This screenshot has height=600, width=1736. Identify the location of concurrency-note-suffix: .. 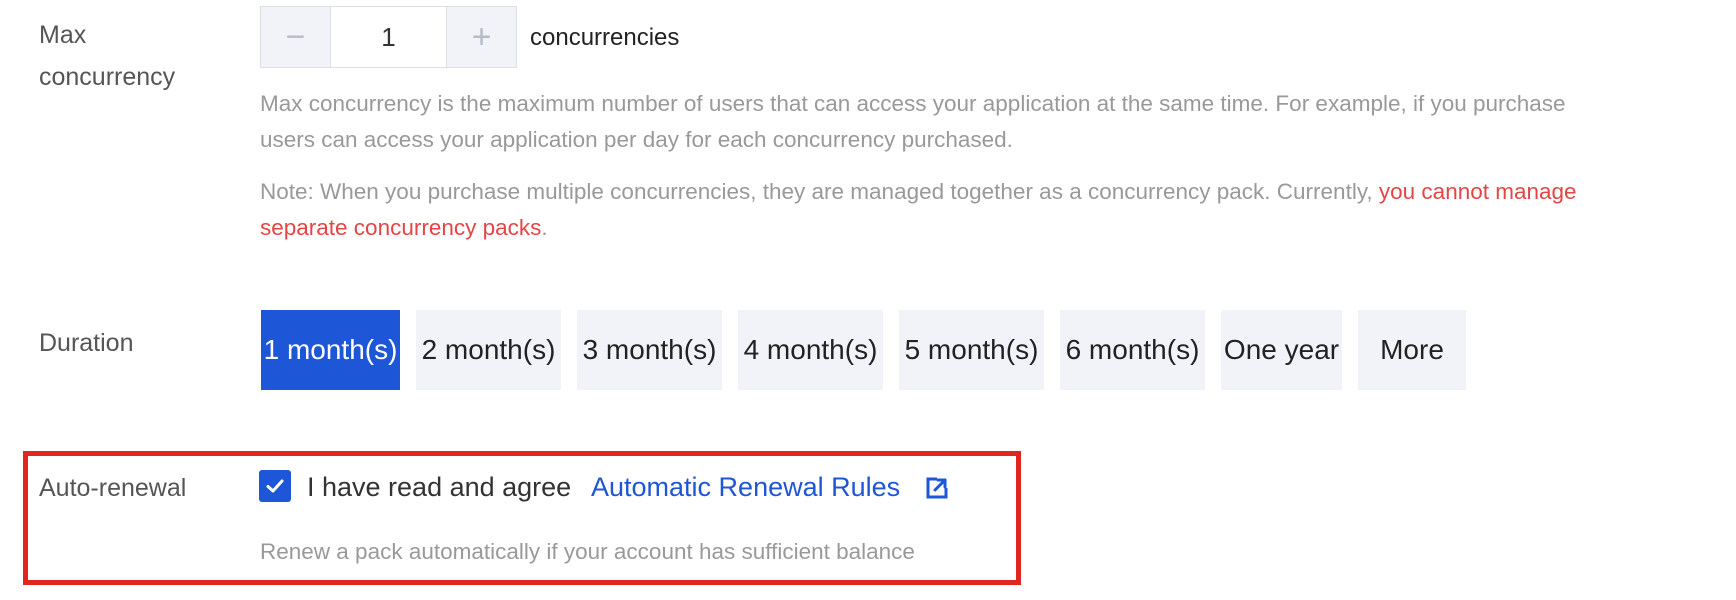
(544, 227).